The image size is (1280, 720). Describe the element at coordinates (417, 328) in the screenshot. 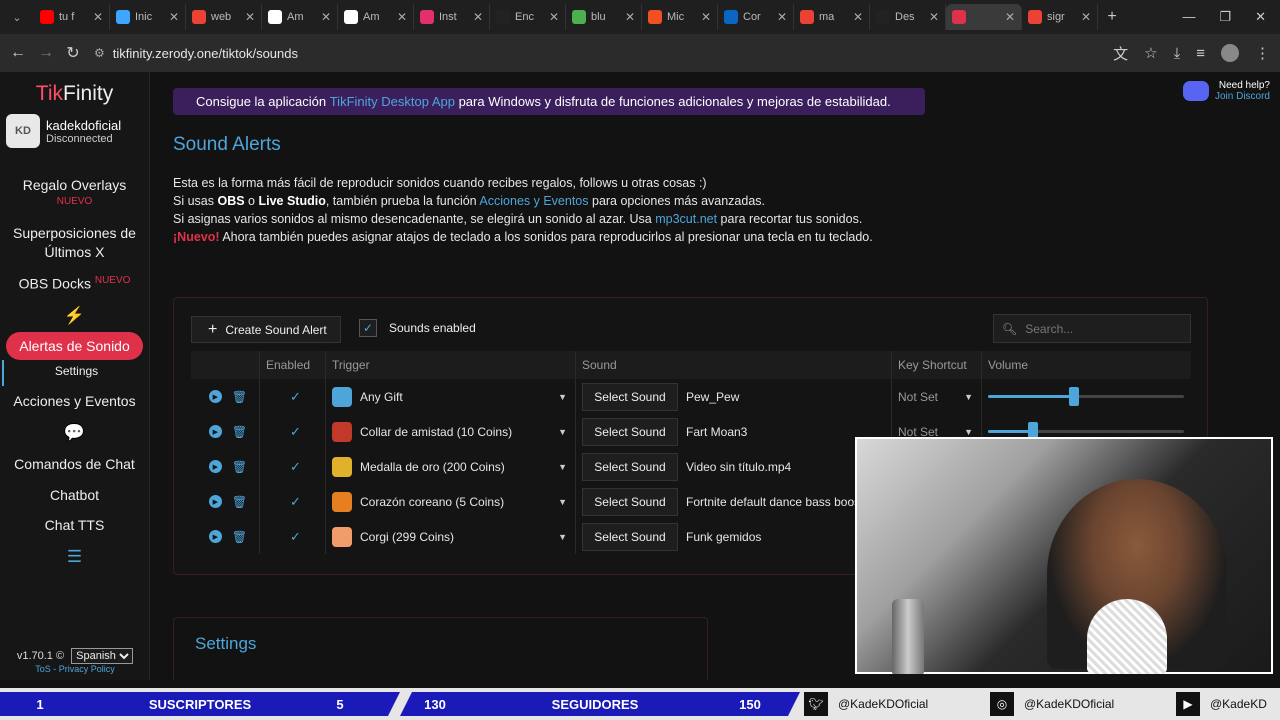

I see `sounds-enabled-toggle: ✓ Sounds enabled` at that location.